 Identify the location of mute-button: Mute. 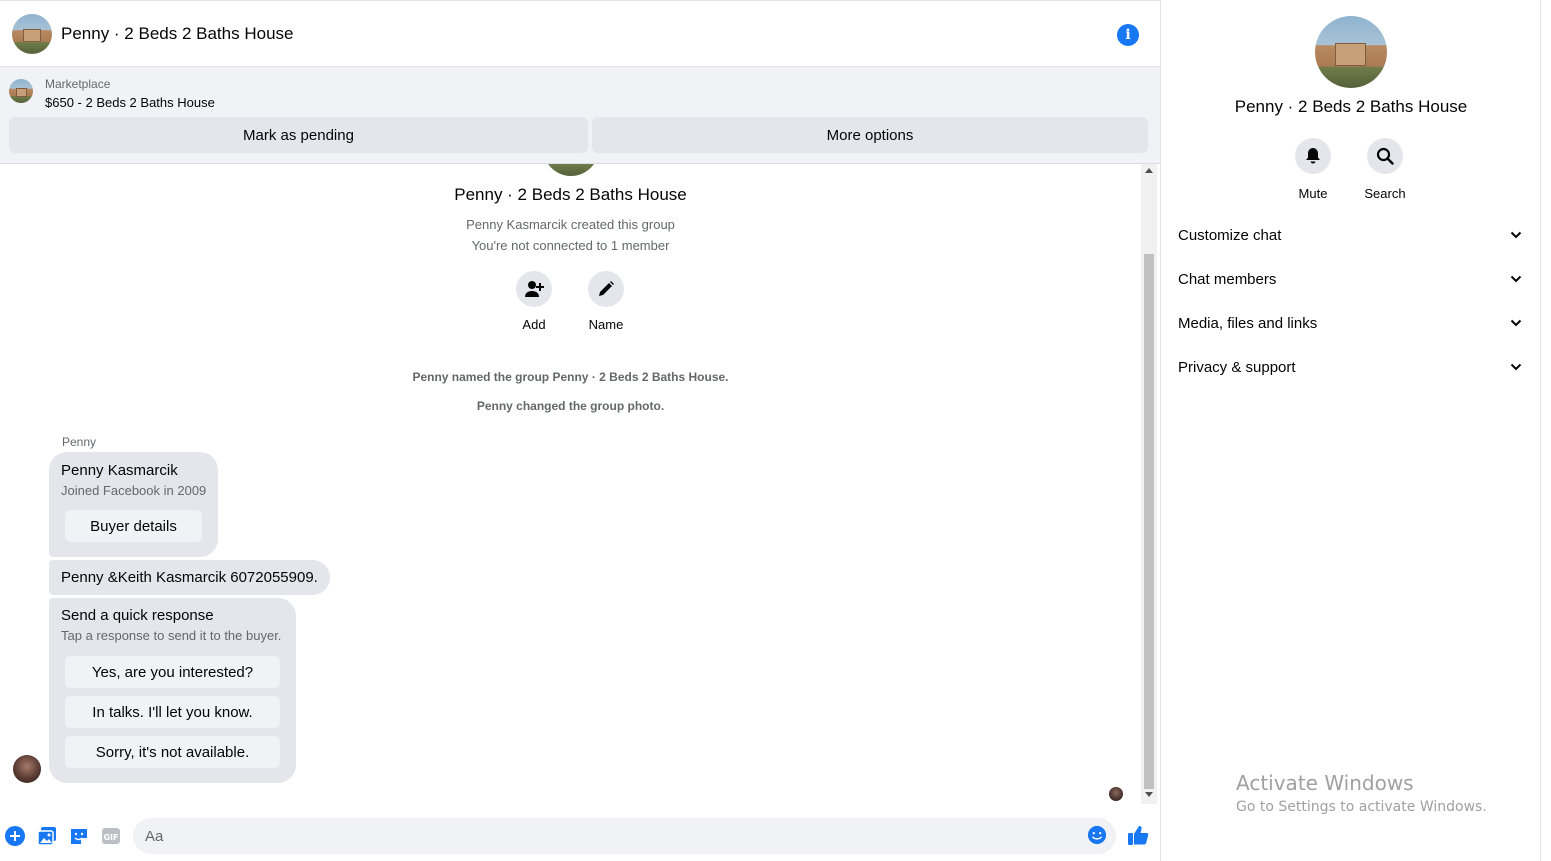
(1313, 169).